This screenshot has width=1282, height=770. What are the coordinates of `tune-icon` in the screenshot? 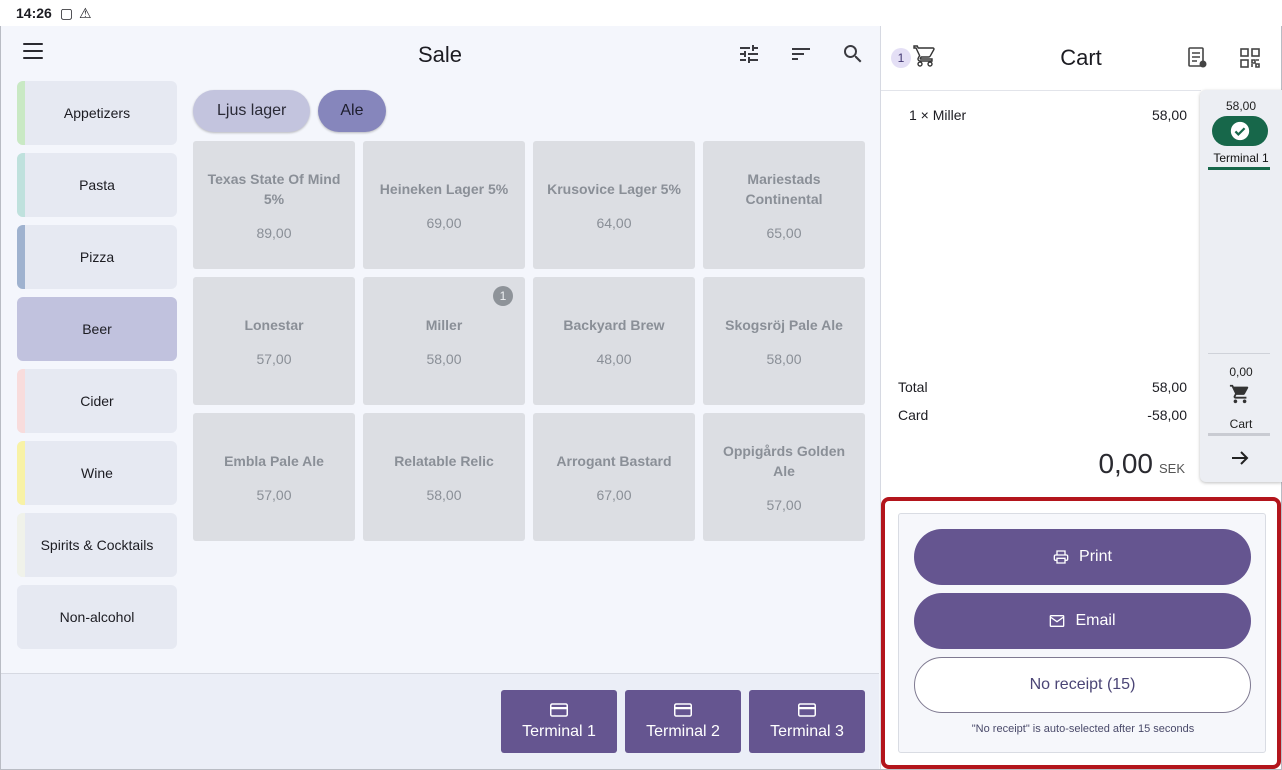 It's located at (749, 54).